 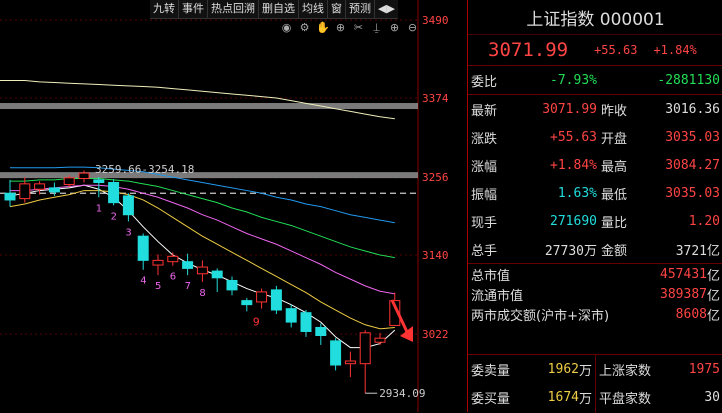 I want to click on stat-value: 271690, so click(x=573, y=221).